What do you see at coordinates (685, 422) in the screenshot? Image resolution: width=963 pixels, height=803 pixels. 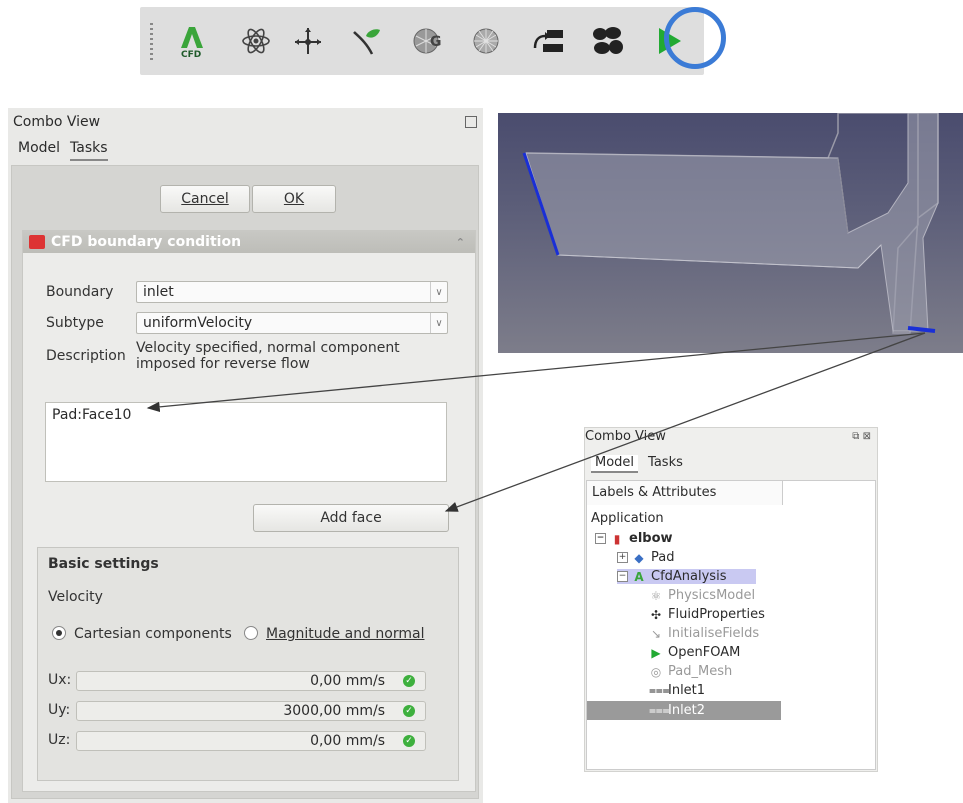 I see `arrow-to-add-face` at bounding box center [685, 422].